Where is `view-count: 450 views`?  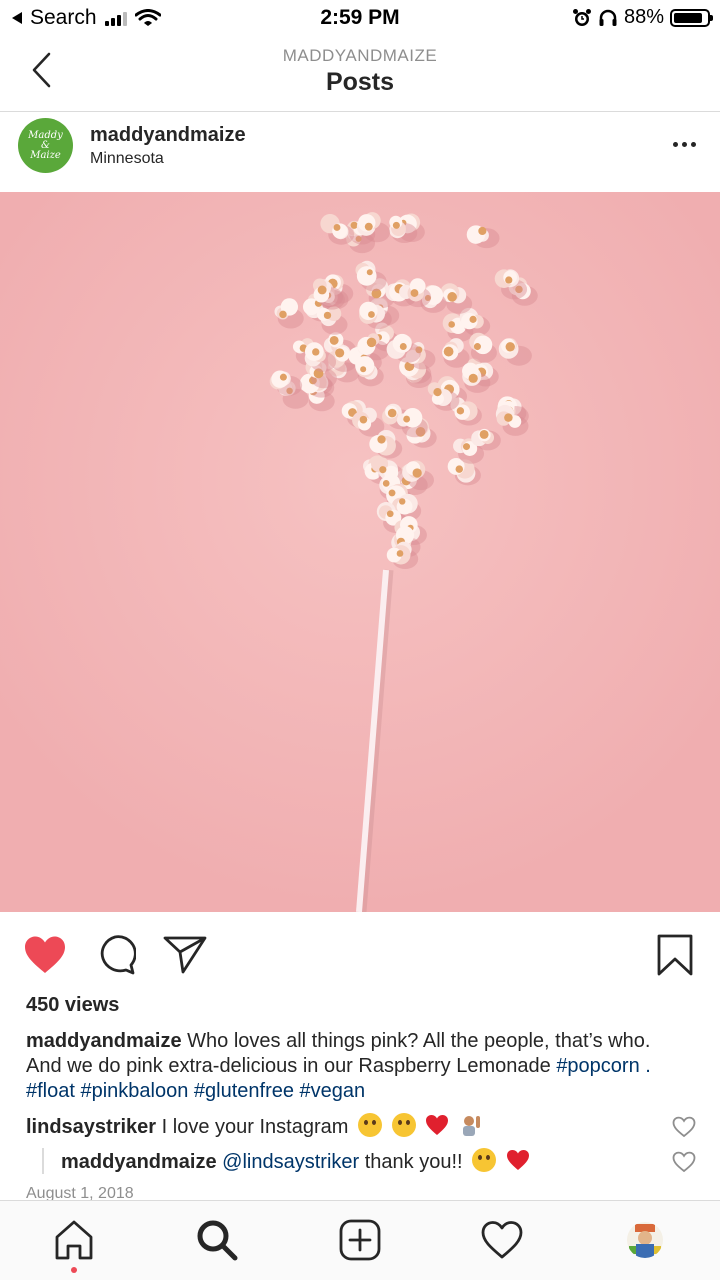 view-count: 450 views is located at coordinates (72, 1005).